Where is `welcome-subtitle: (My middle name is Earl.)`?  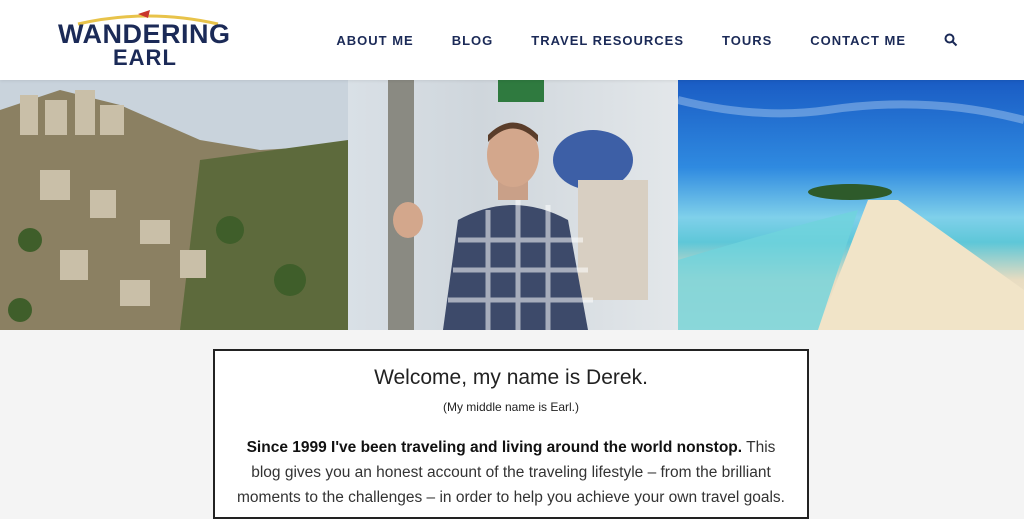
welcome-subtitle: (My middle name is Earl.) is located at coordinates (511, 407).